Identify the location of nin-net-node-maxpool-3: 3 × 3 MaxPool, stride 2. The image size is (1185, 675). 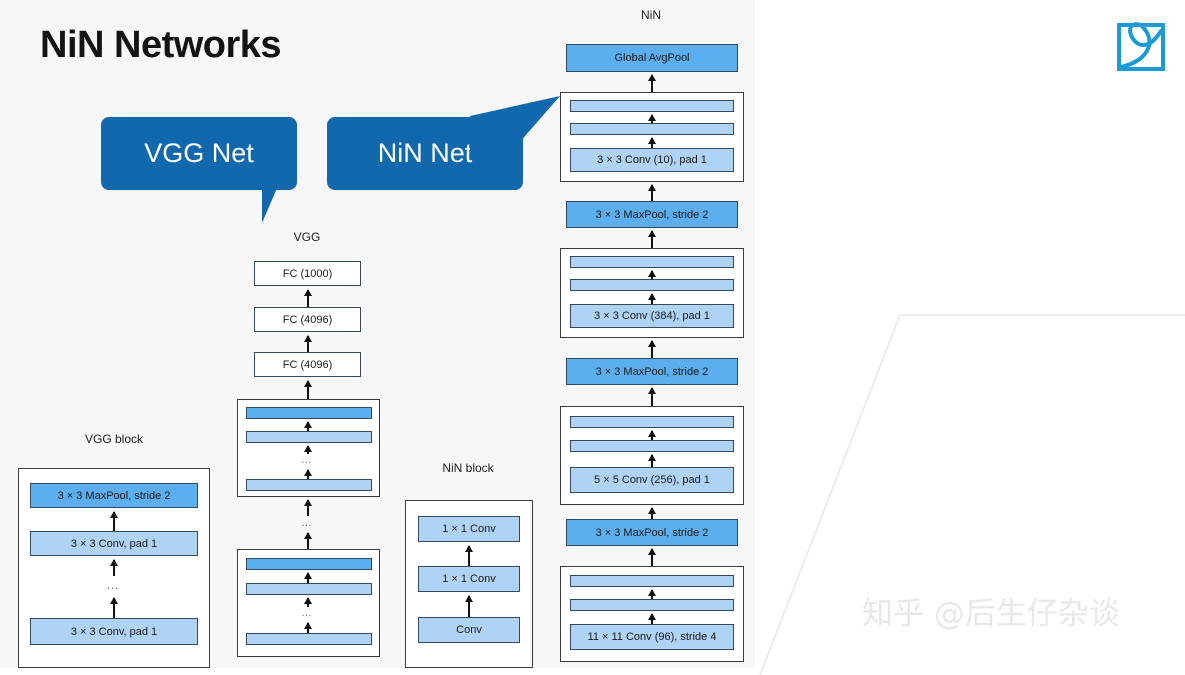
(652, 532).